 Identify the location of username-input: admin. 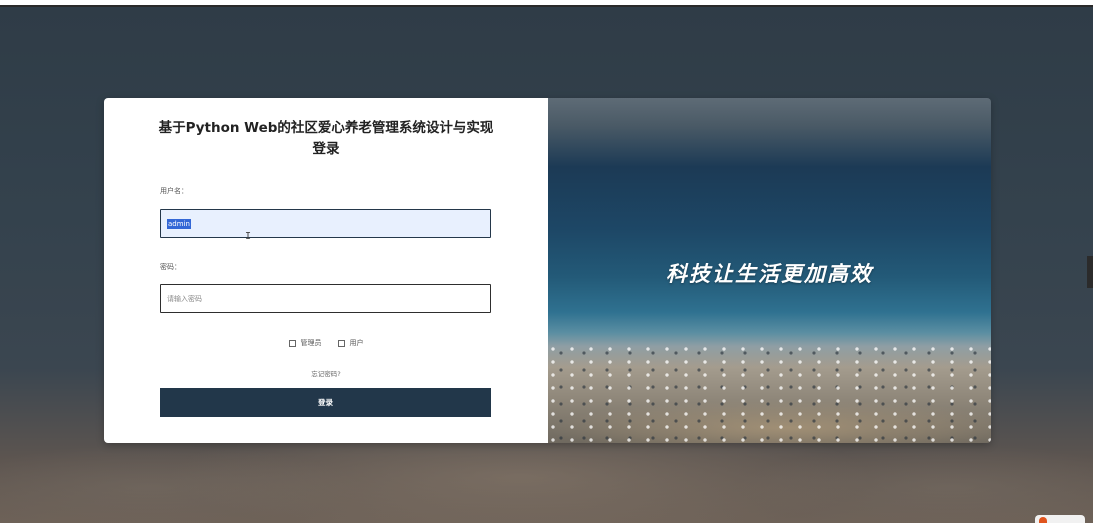
(325, 223).